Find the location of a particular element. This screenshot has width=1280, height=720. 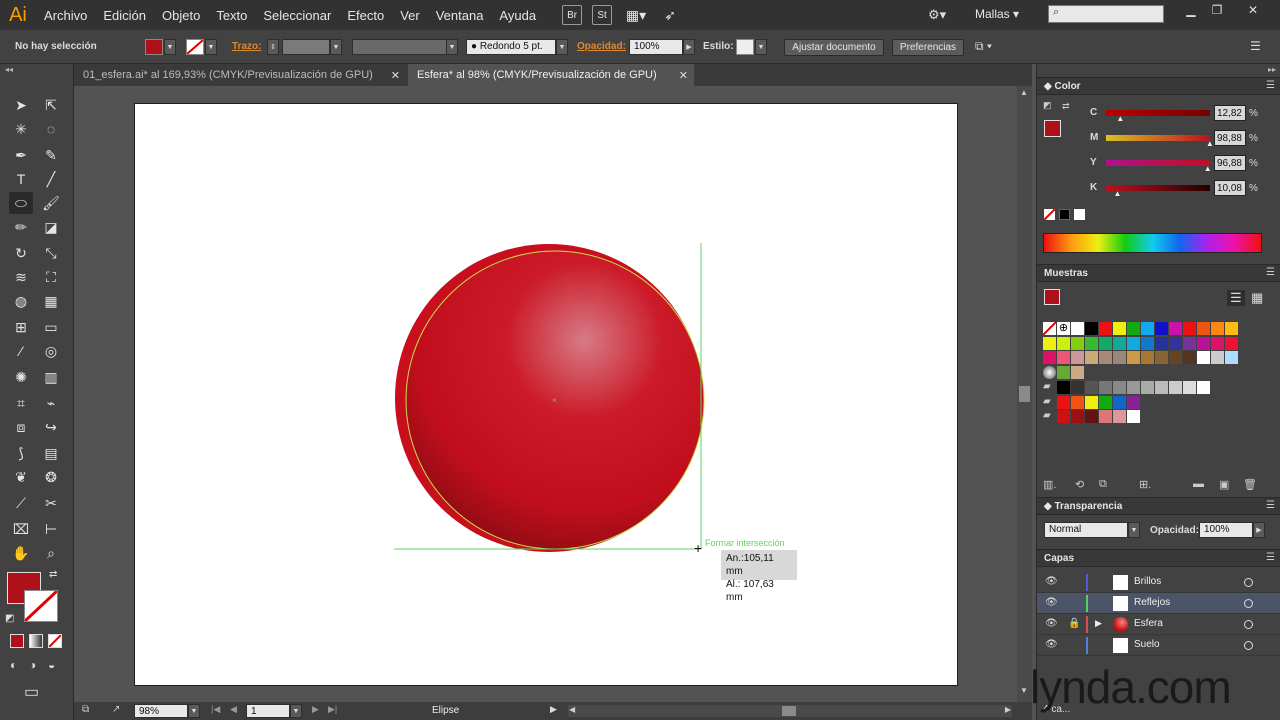

selection-tool-icon: ➤ is located at coordinates (21, 105).